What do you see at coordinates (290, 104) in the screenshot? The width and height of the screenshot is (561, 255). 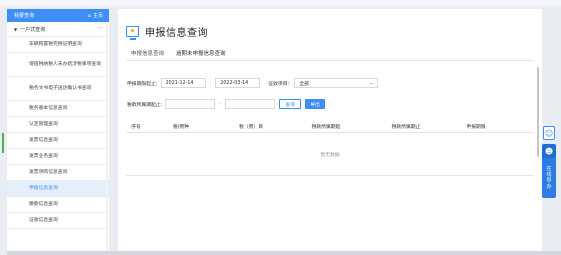 I see `query-button: 查询` at bounding box center [290, 104].